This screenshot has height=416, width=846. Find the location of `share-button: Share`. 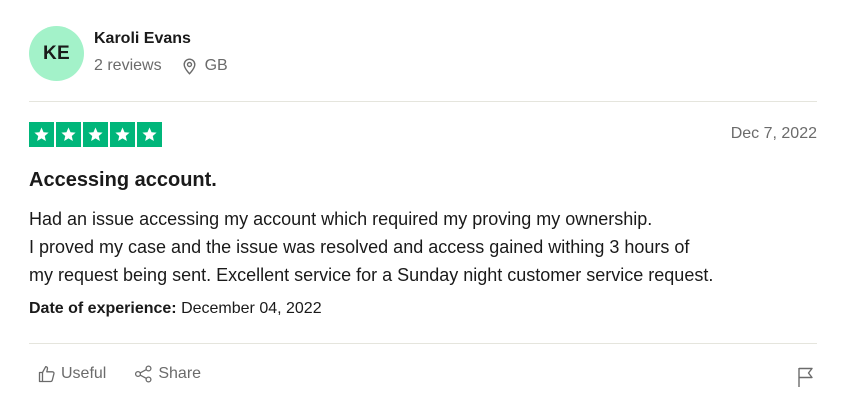

share-button: Share is located at coordinates (167, 374).